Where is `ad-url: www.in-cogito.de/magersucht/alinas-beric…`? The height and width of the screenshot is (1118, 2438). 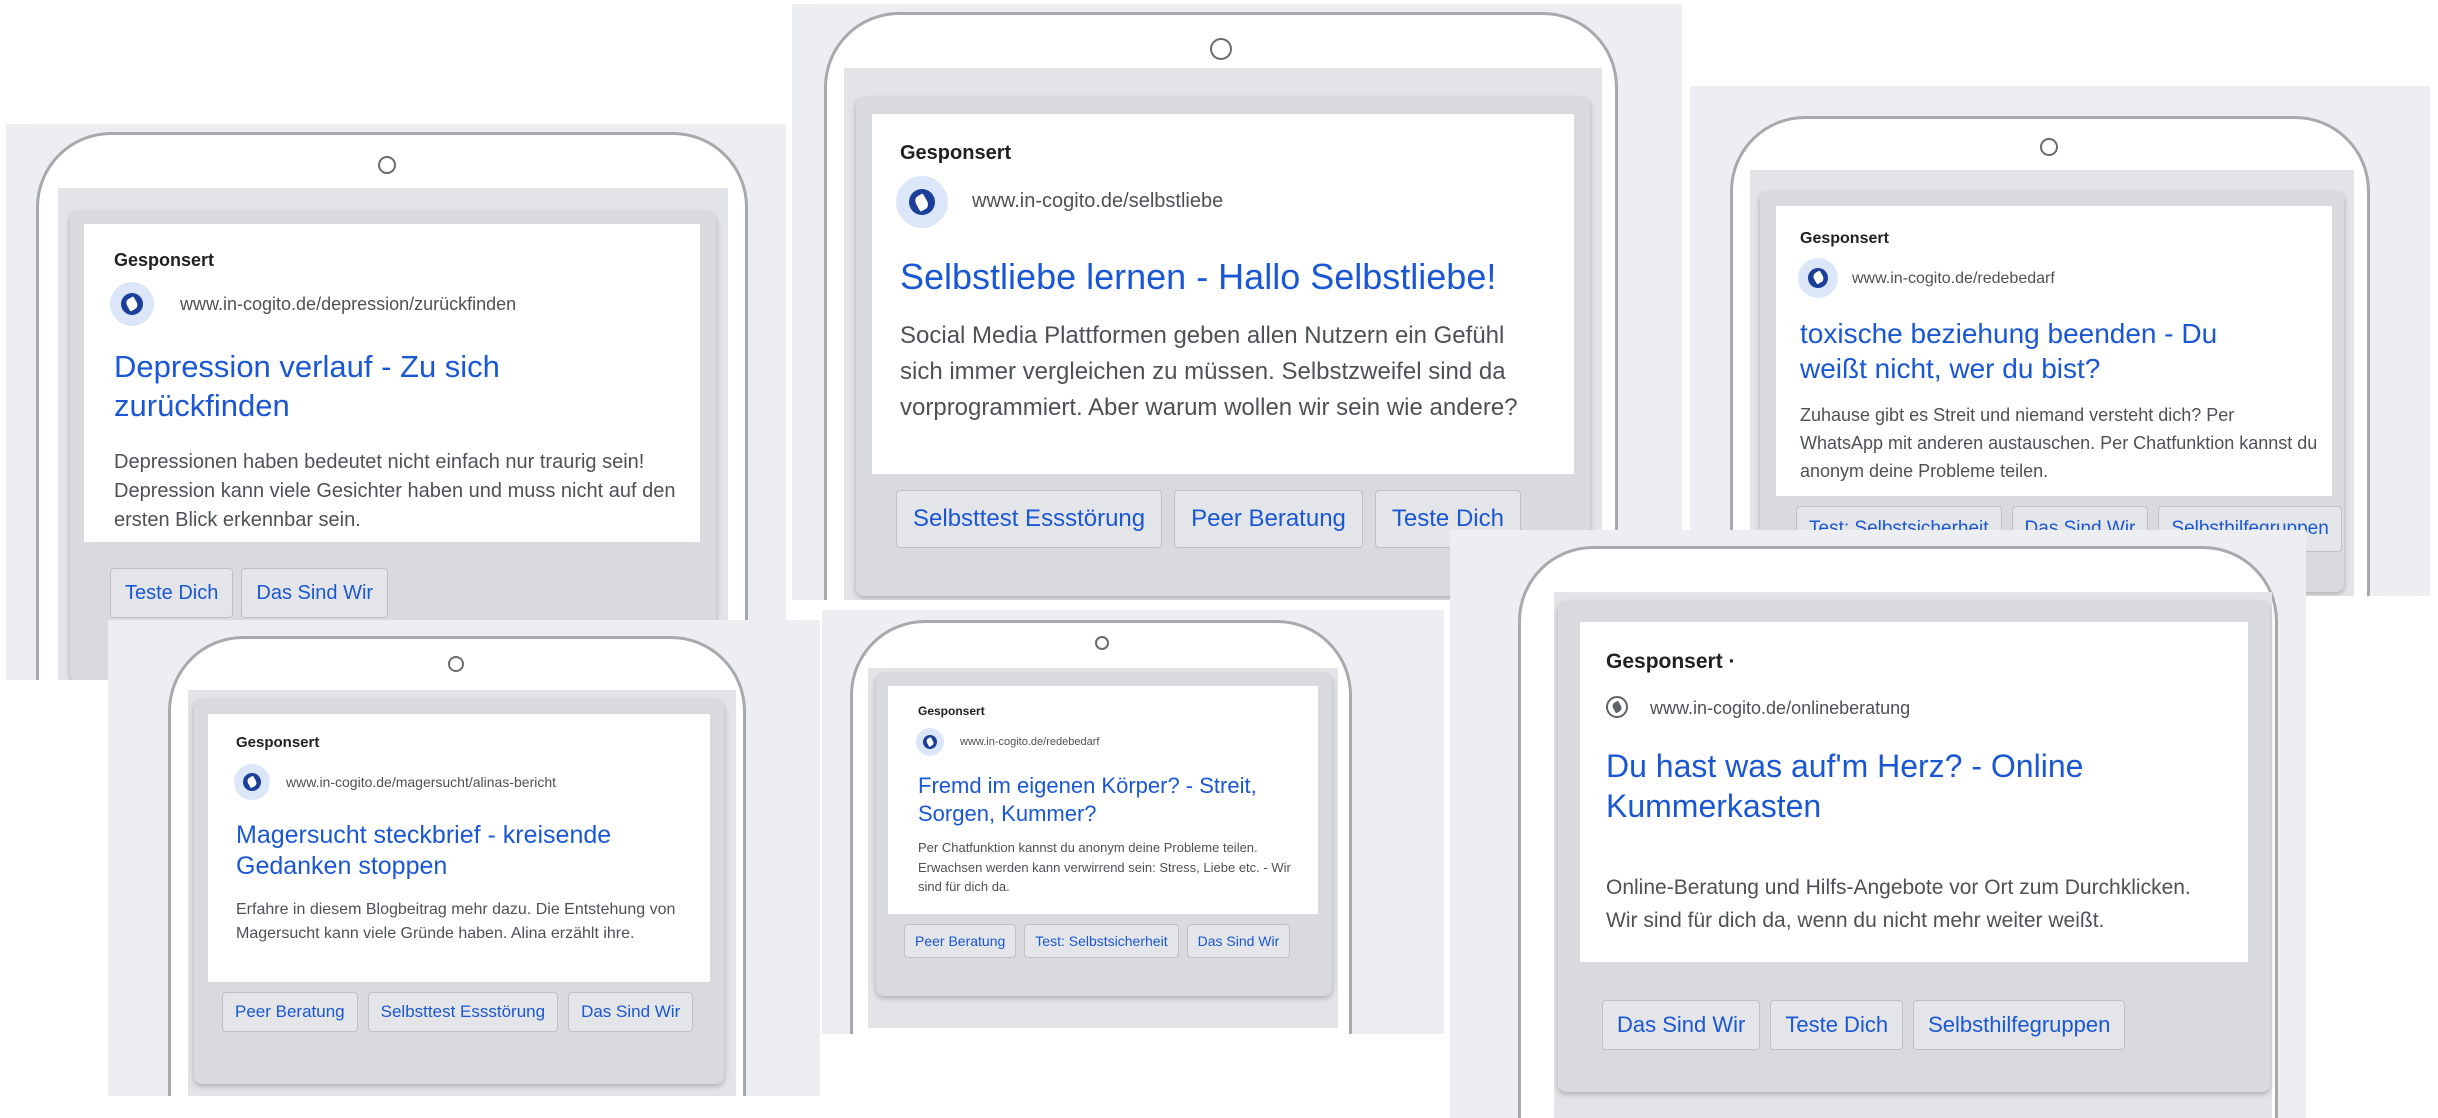 ad-url: www.in-cogito.de/magersucht/alinas-beric… is located at coordinates (421, 782).